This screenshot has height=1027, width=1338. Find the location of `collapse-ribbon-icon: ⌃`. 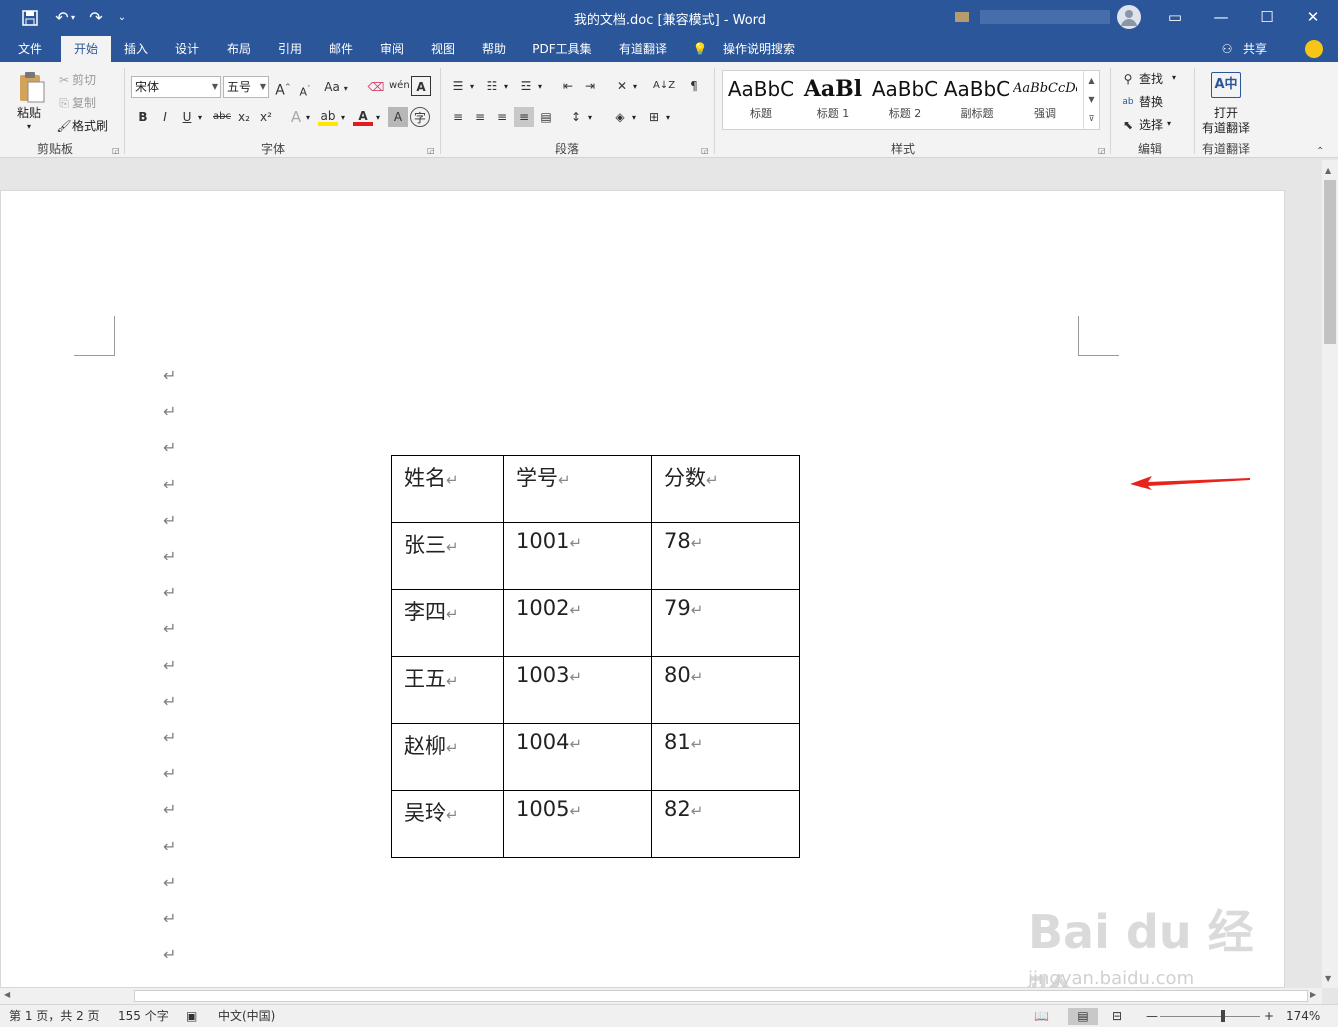

collapse-ribbon-icon: ⌃ is located at coordinates (1320, 151).